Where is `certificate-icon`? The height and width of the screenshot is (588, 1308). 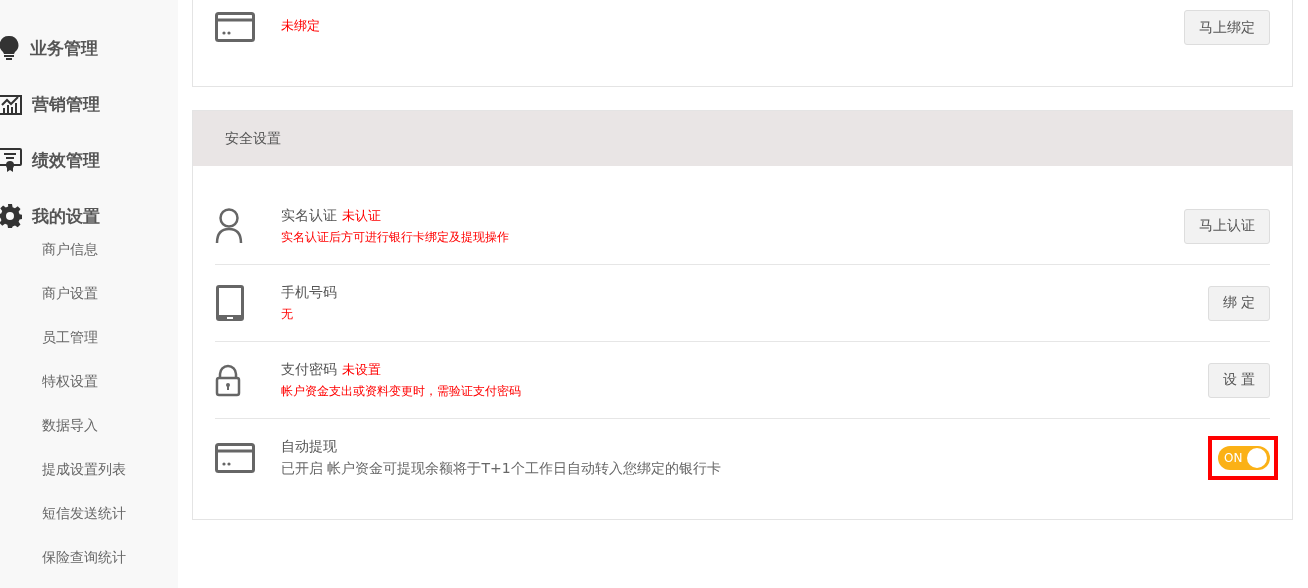
certificate-icon is located at coordinates (11, 160).